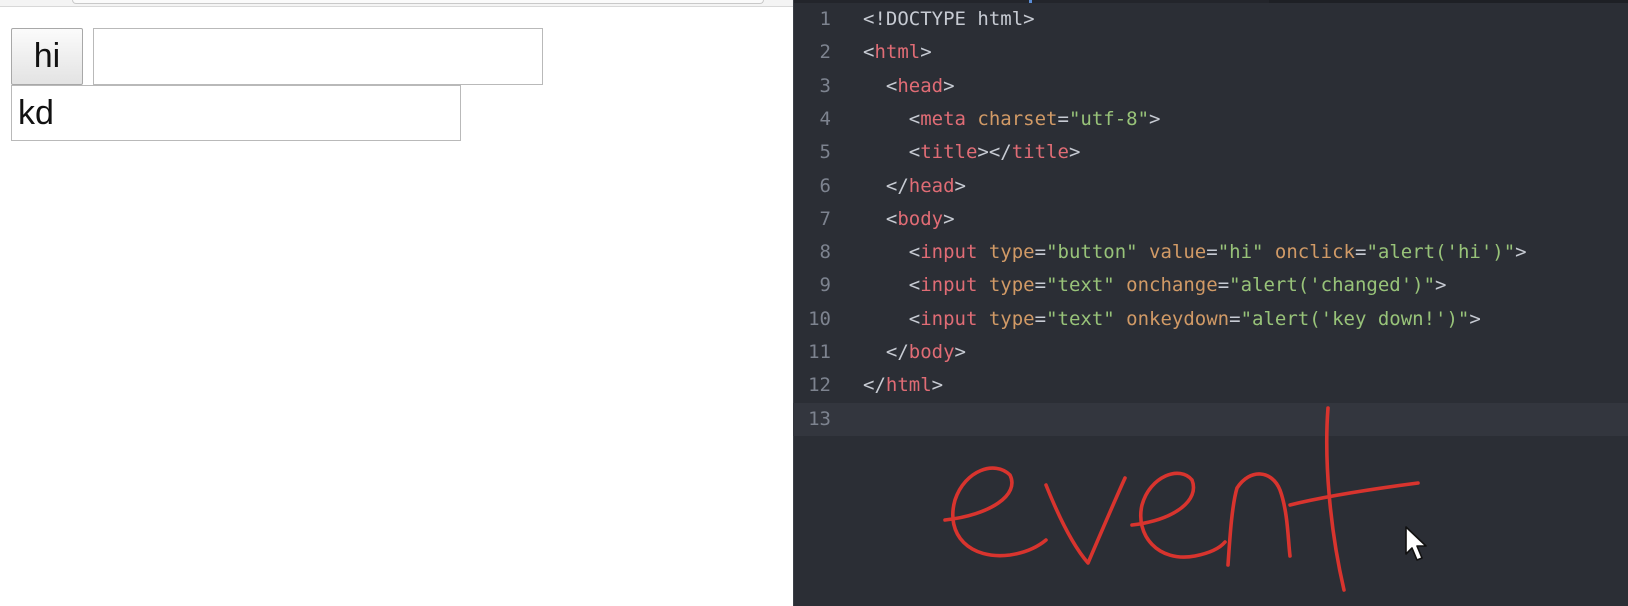  I want to click on code-line-6: 6 </head>, so click(1210, 186).